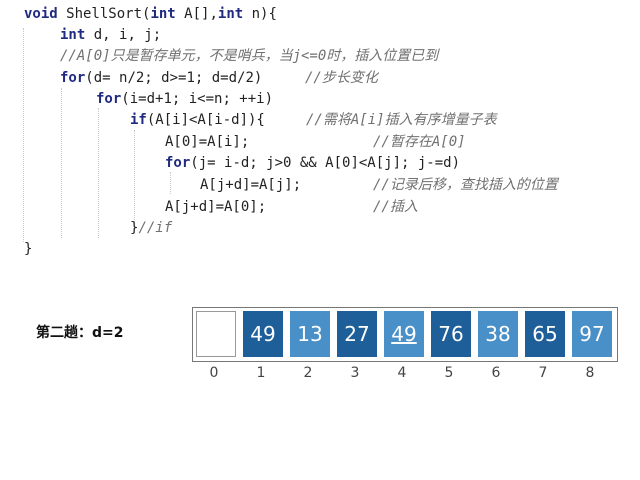  Describe the element at coordinates (196, 14) in the screenshot. I see `code-text: A[],` at that location.